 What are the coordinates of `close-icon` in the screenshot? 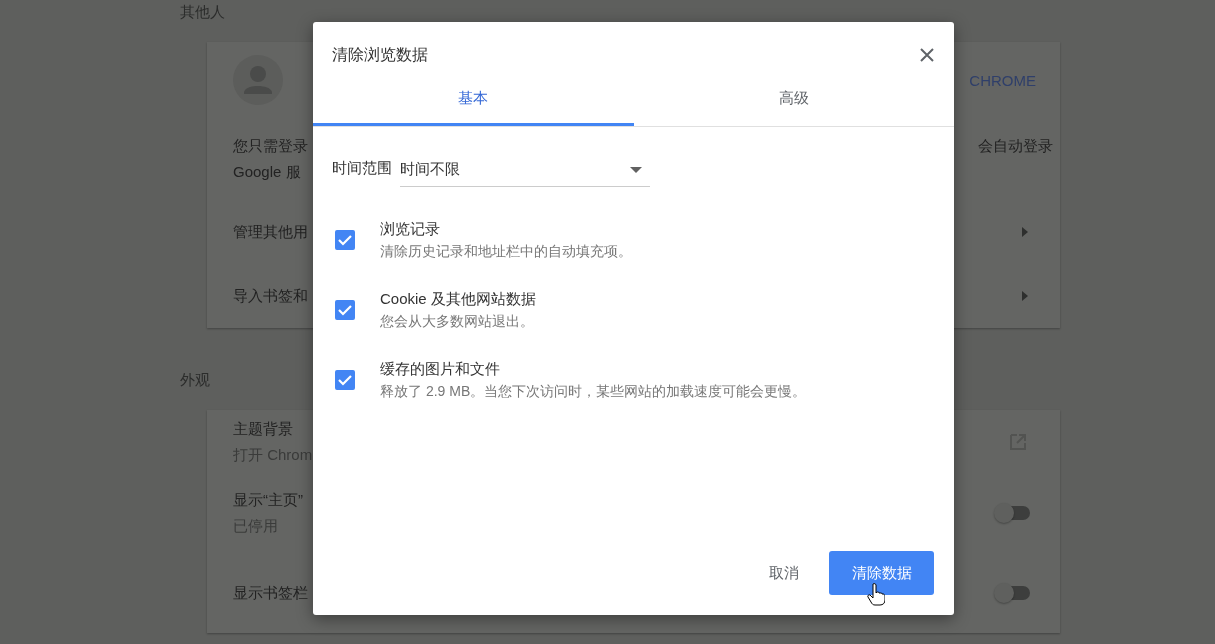 It's located at (927, 55).